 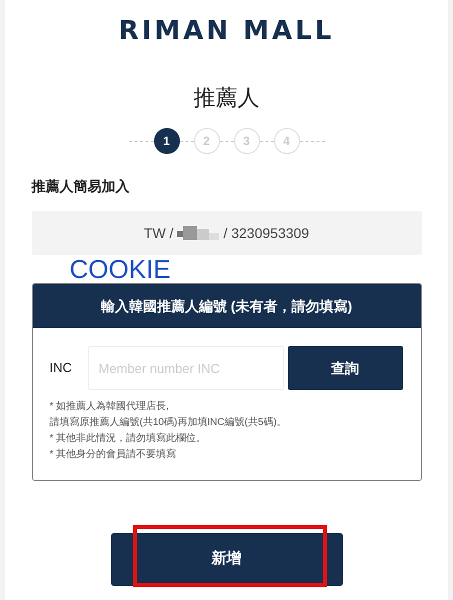 I want to click on blurred-name-drawing, so click(x=198, y=233).